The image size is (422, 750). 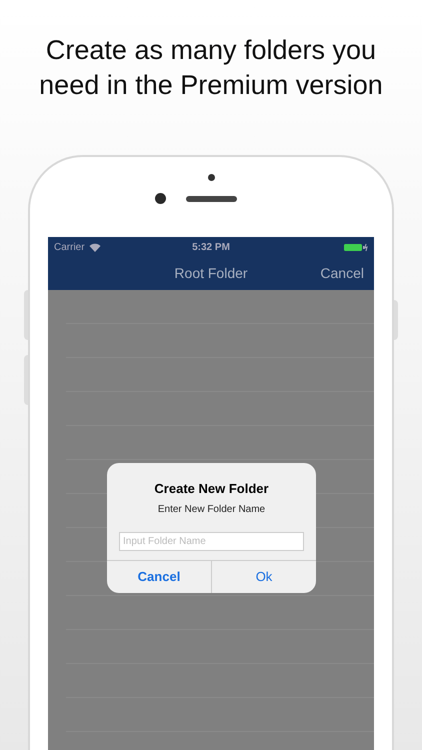 I want to click on wifi-icon, so click(x=94, y=247).